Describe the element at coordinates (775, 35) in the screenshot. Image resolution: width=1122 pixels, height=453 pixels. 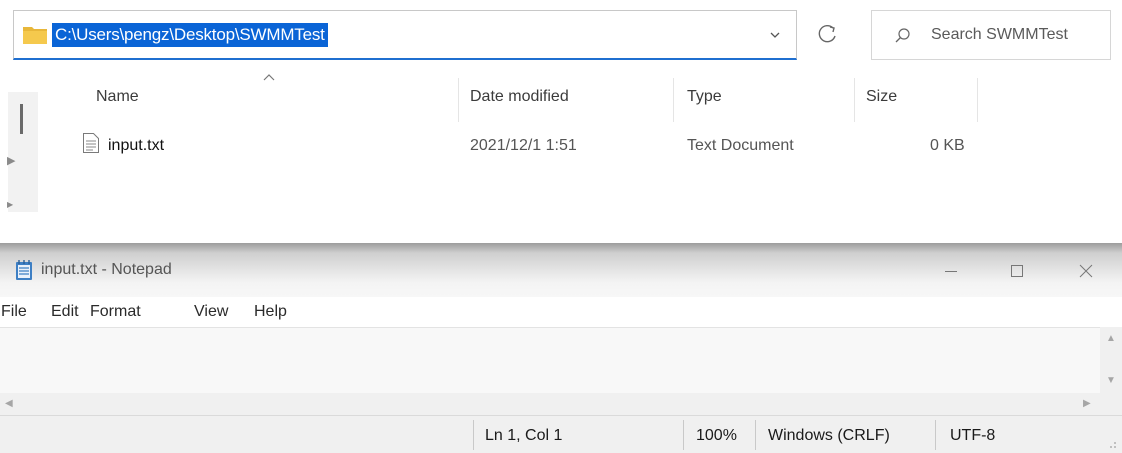
I see `chevron-down-icon` at that location.